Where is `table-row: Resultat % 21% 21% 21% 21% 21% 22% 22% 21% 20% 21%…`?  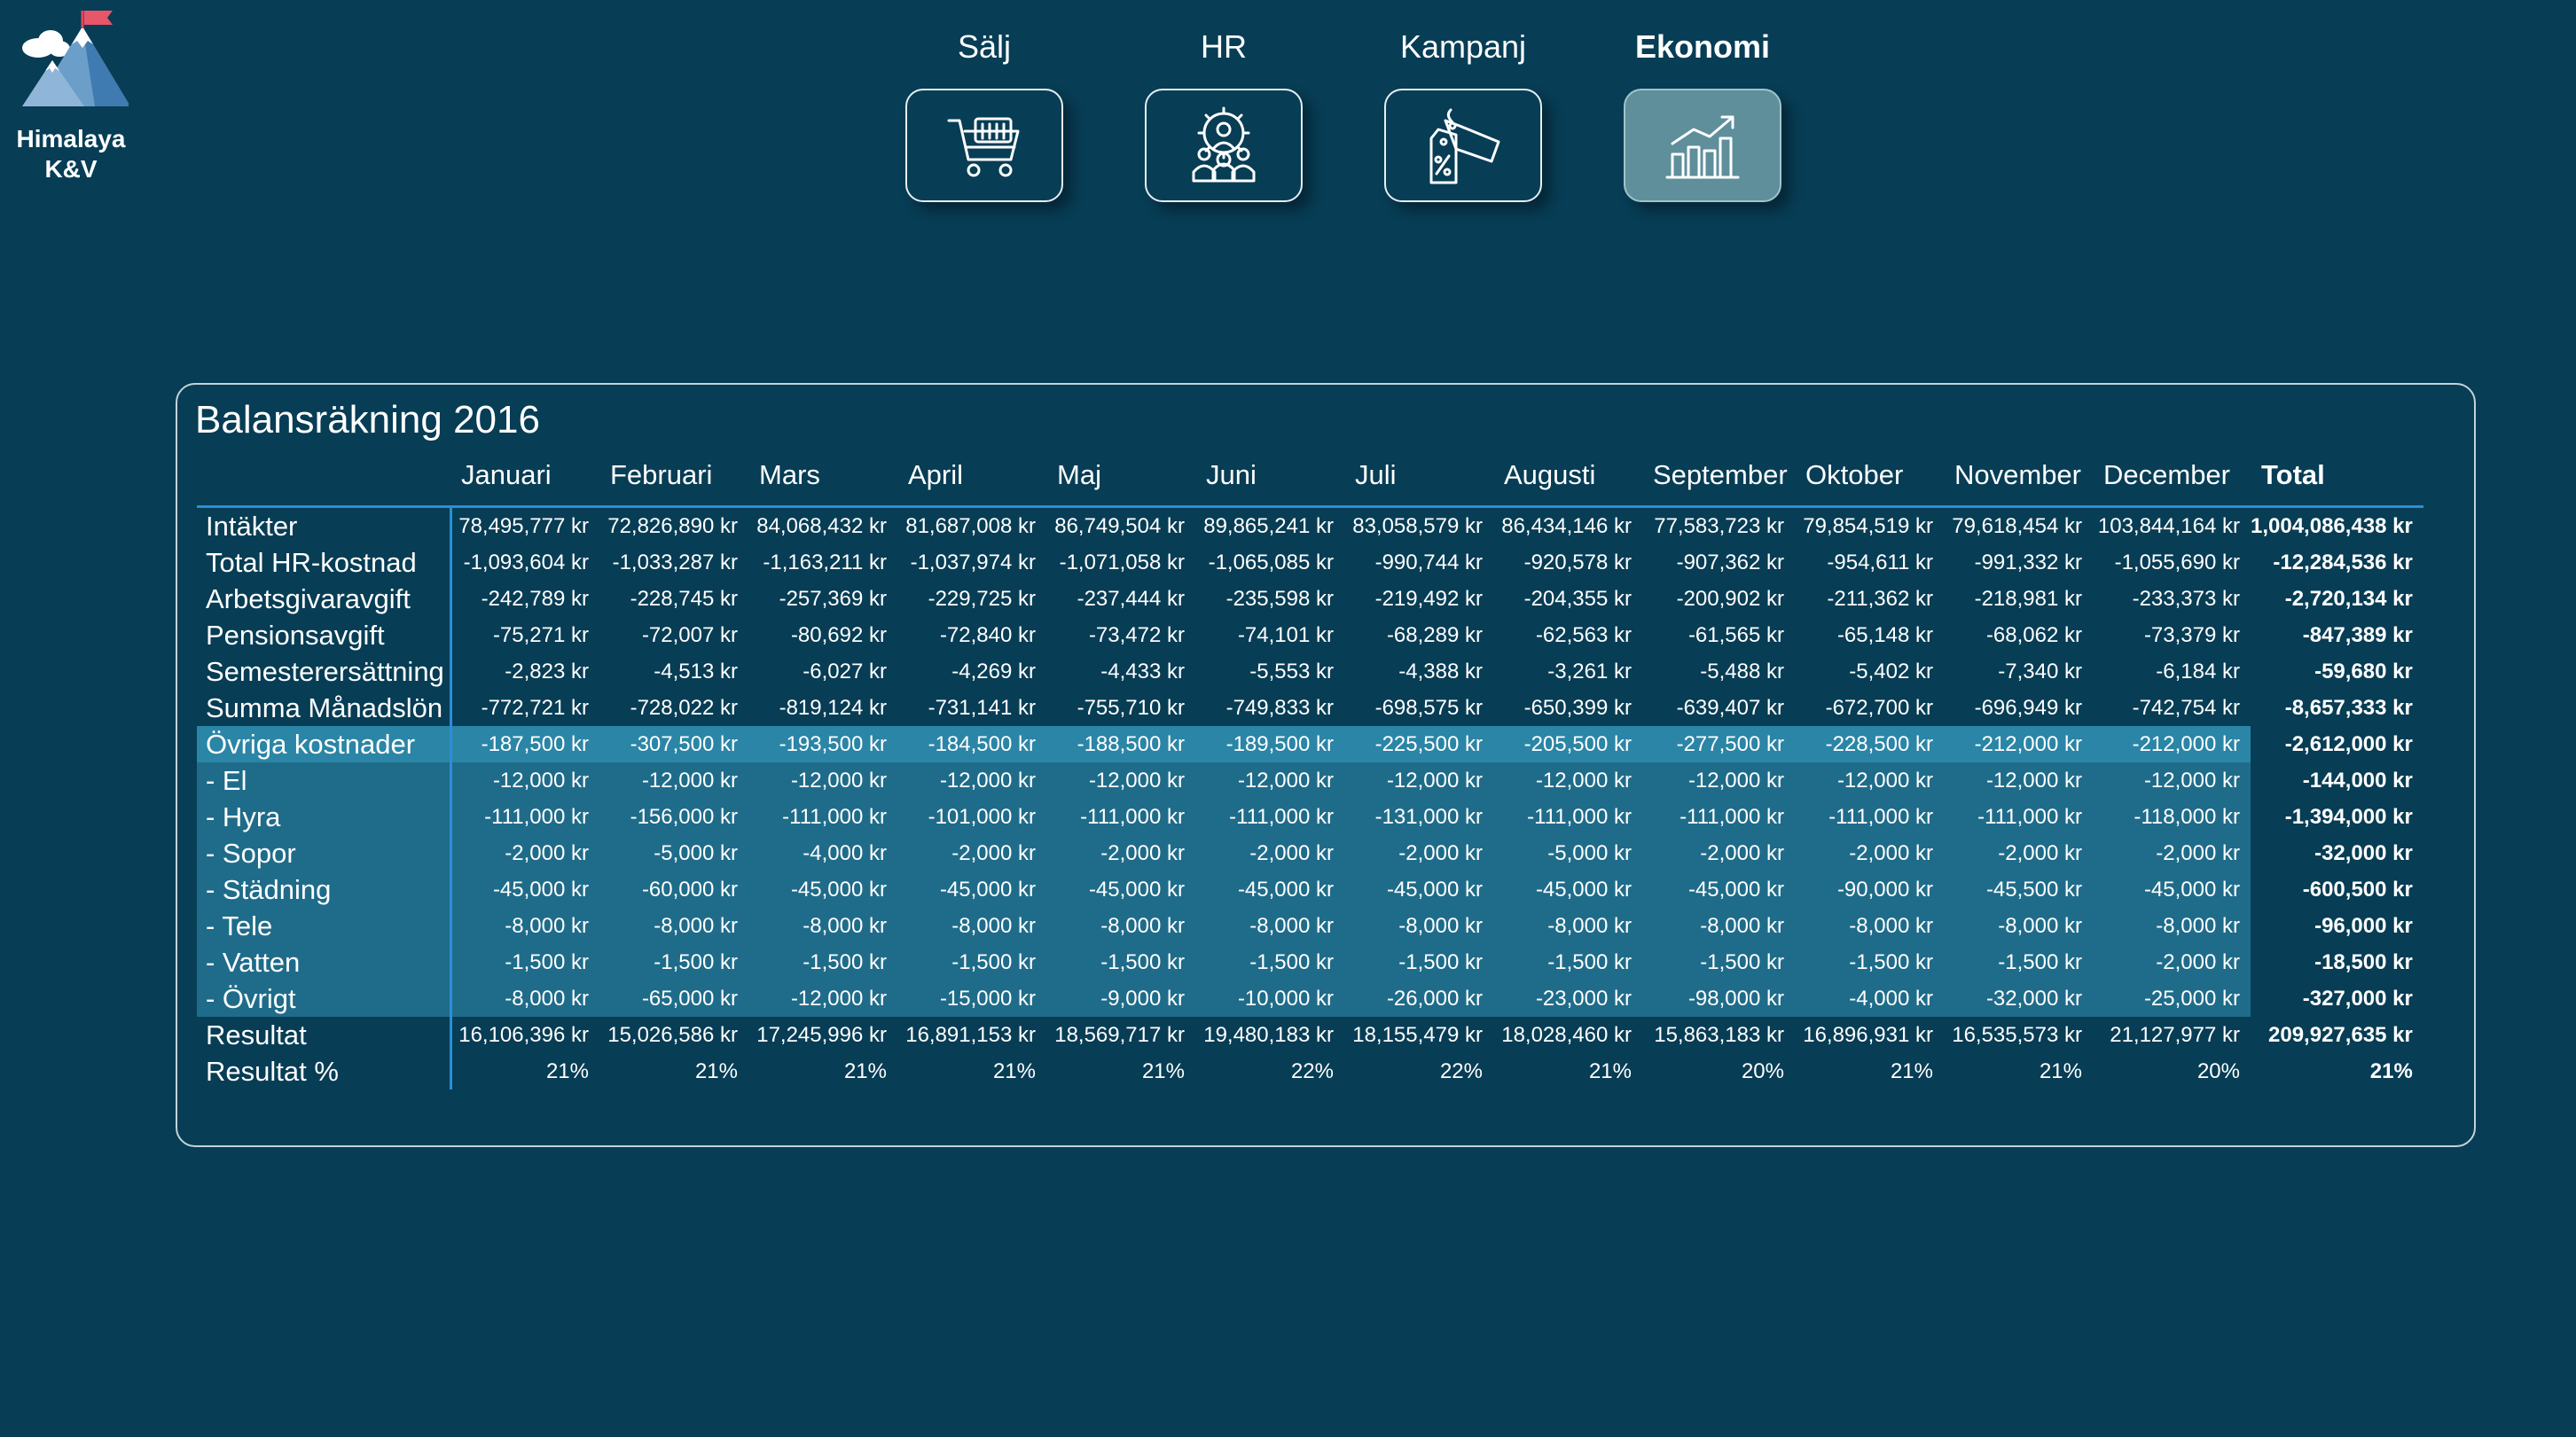
table-row: Resultat % 21% 21% 21% 21% 21% 22% 22% 21% 20% 21%… is located at coordinates (1310, 1071).